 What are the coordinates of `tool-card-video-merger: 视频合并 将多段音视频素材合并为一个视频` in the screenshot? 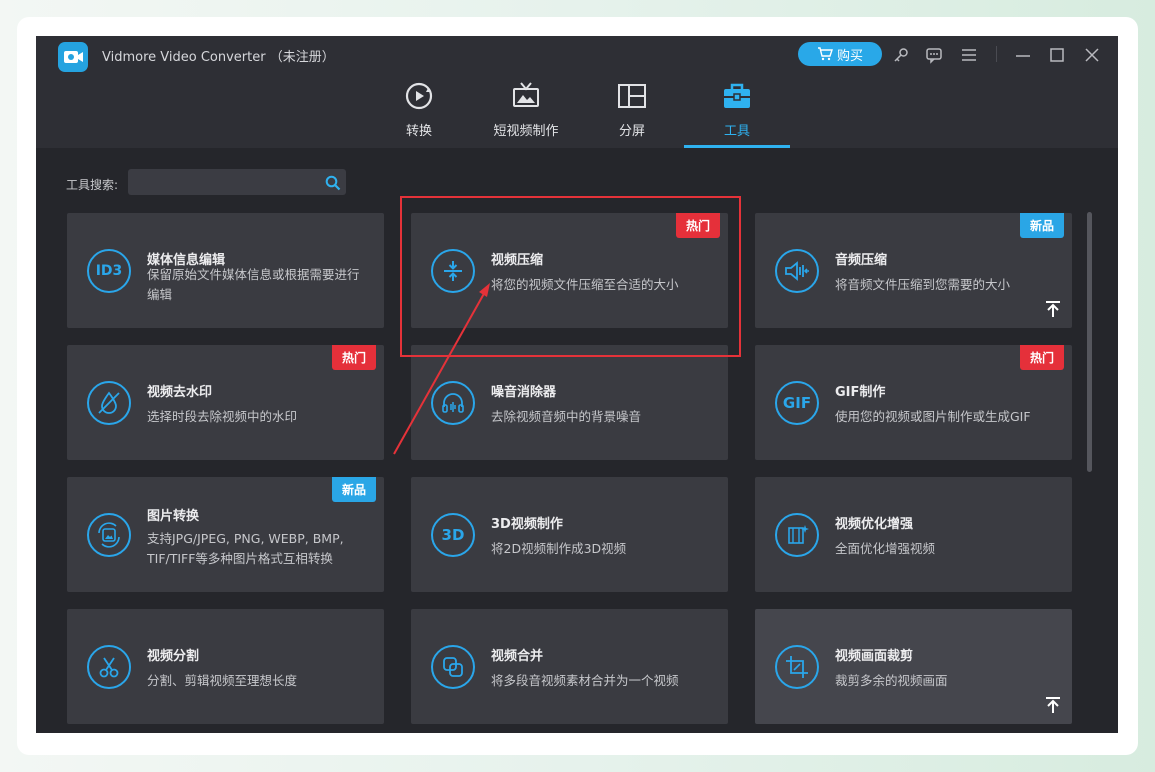 It's located at (569, 666).